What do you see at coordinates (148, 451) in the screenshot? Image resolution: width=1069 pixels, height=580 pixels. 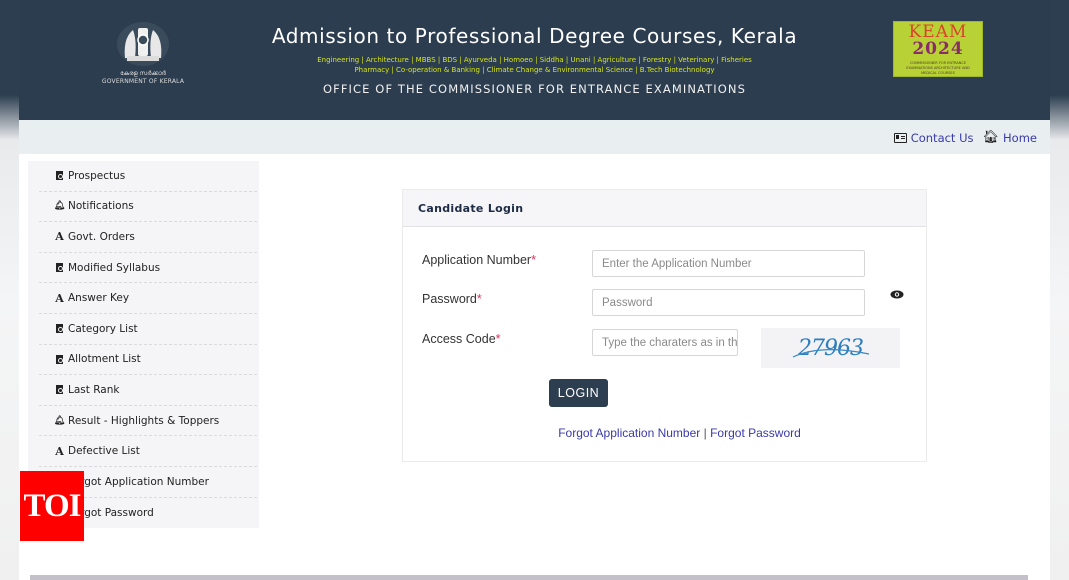 I see `sidebar-item-defective-list: A Defective List` at bounding box center [148, 451].